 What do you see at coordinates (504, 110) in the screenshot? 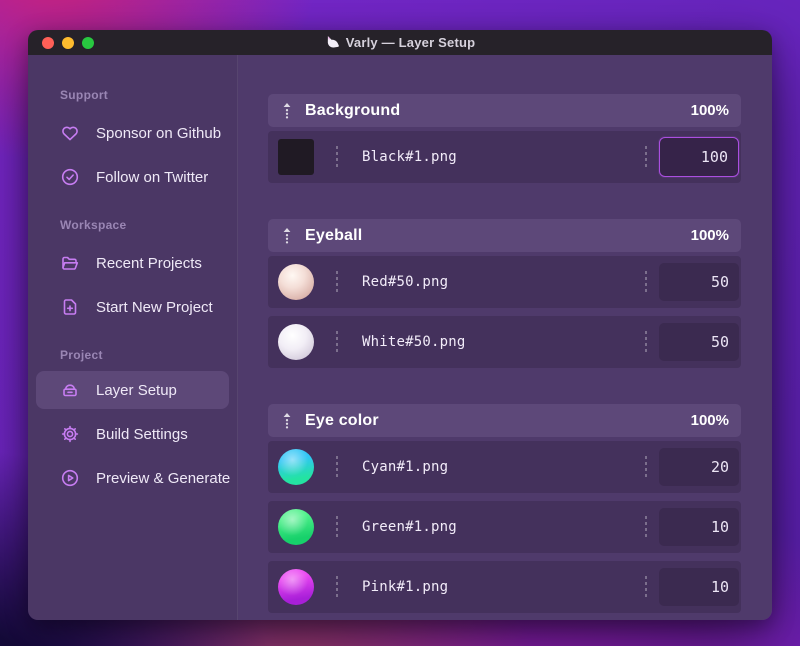
I see `group-header: Background 100%` at bounding box center [504, 110].